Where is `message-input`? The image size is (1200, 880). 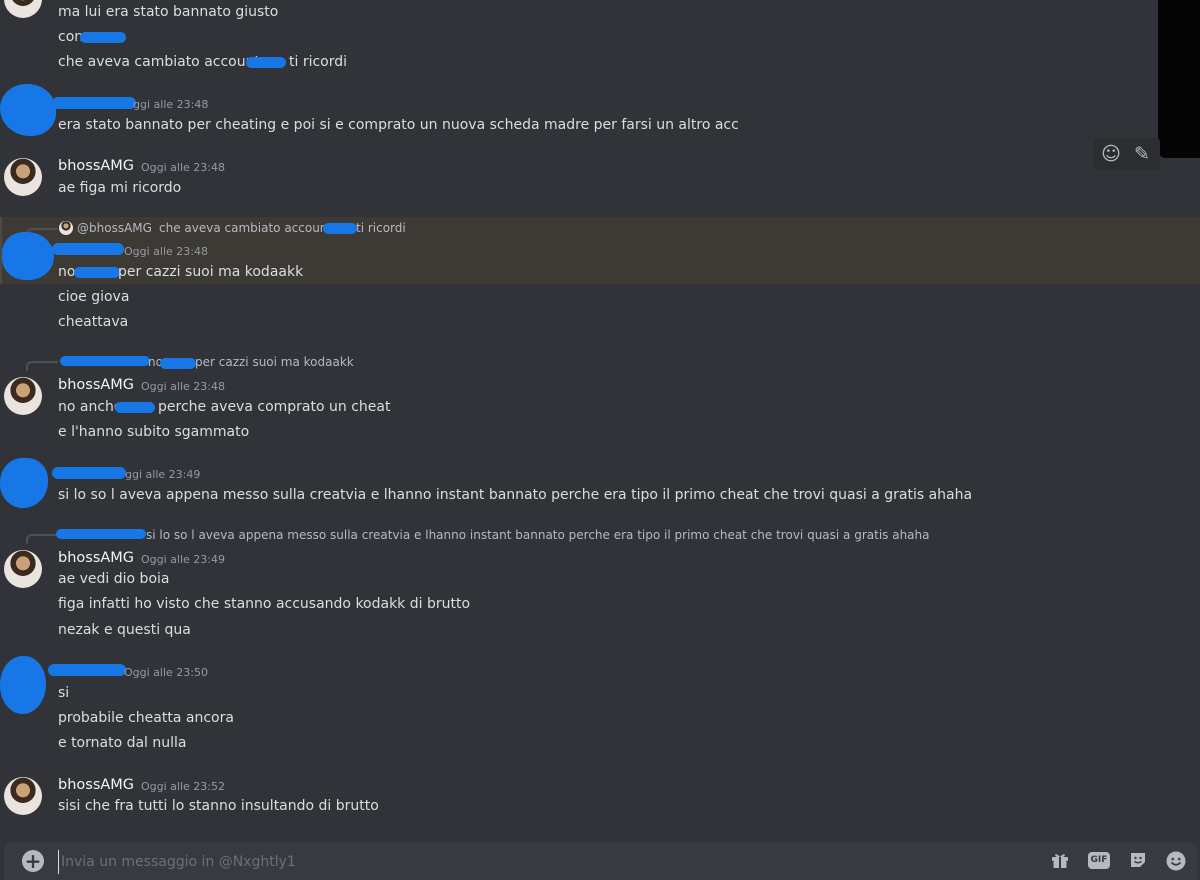
message-input is located at coordinates (510, 862).